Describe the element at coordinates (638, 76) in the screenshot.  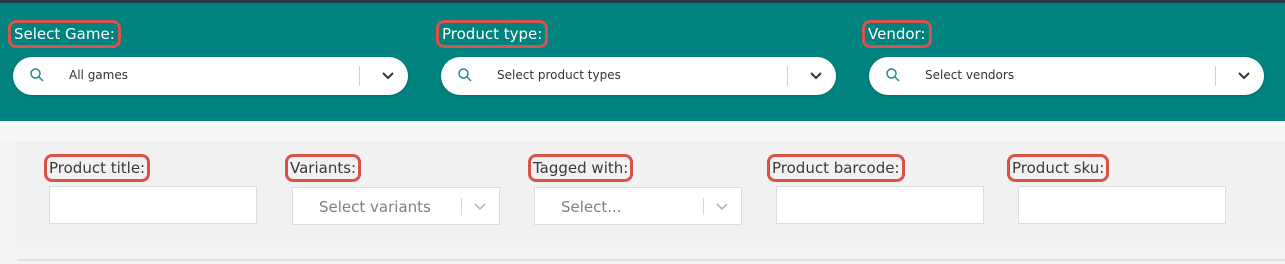
I see `product-type-dropdown: Select product types` at that location.